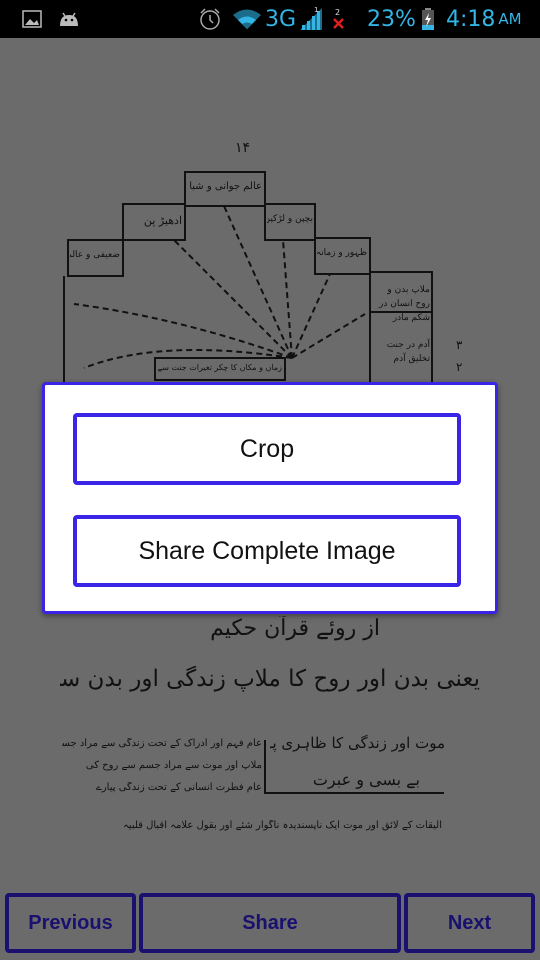  Describe the element at coordinates (404, 304) in the screenshot. I see `diagram-box-union: ملاپ بدن و روح انسان در شکم مادر` at that location.